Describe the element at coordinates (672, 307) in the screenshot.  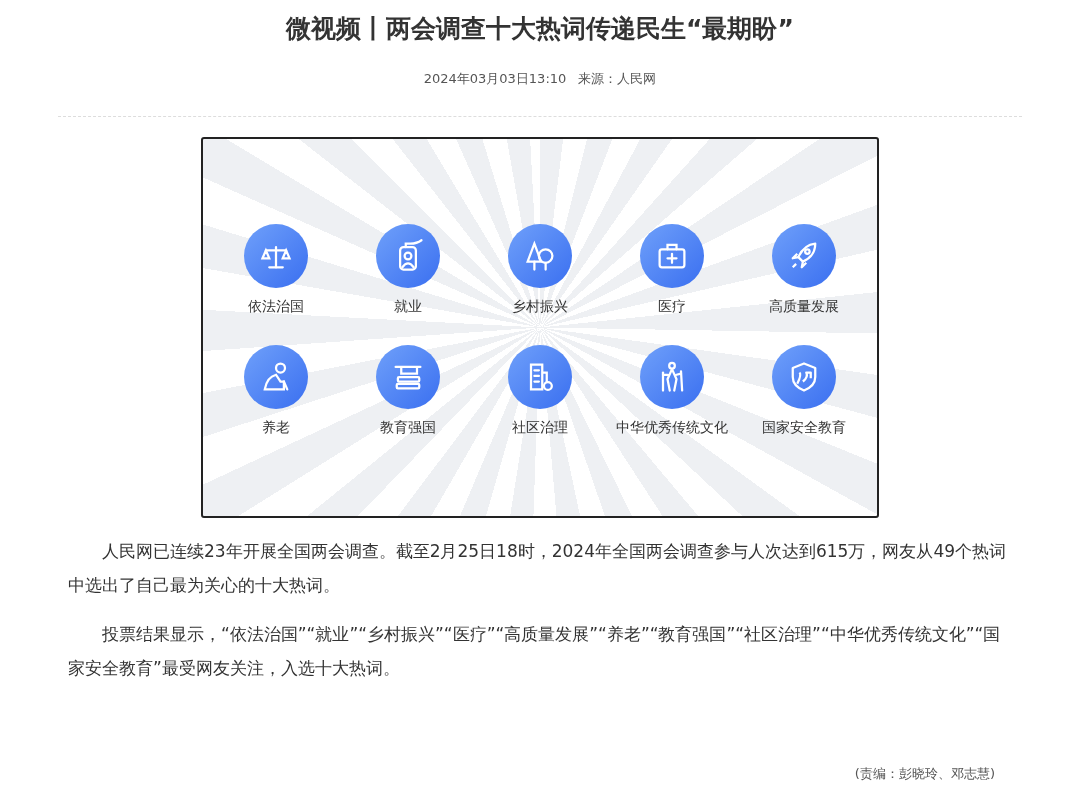
I see `keyword-label: 医疗` at that location.